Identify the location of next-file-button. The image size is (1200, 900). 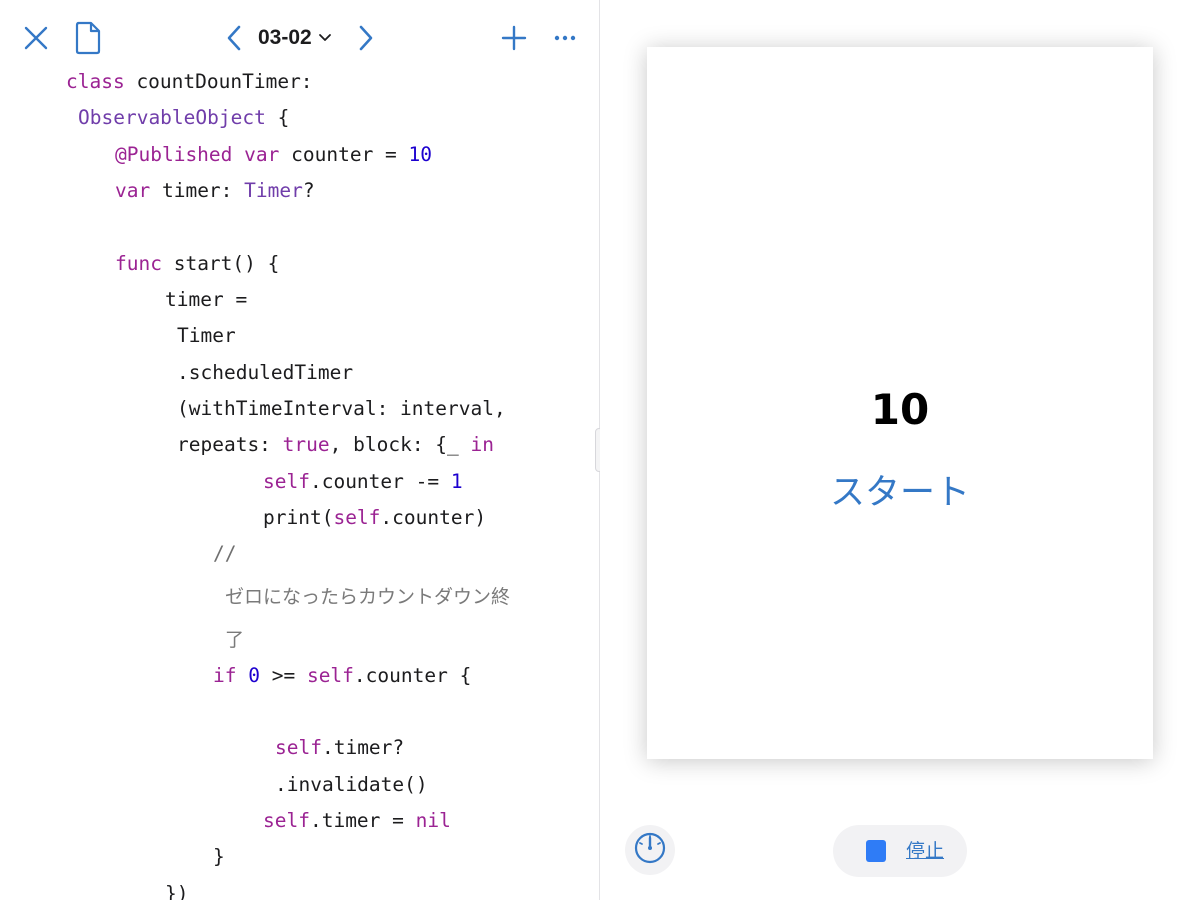
(366, 38).